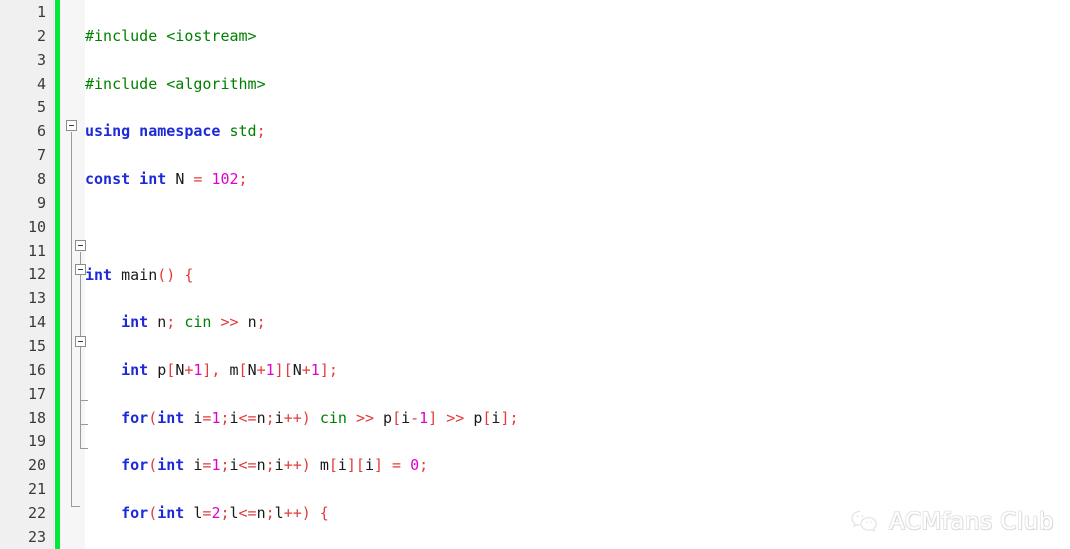 Image resolution: width=1070 pixels, height=549 pixels. Describe the element at coordinates (41, 12) in the screenshot. I see `line-number: 1` at that location.